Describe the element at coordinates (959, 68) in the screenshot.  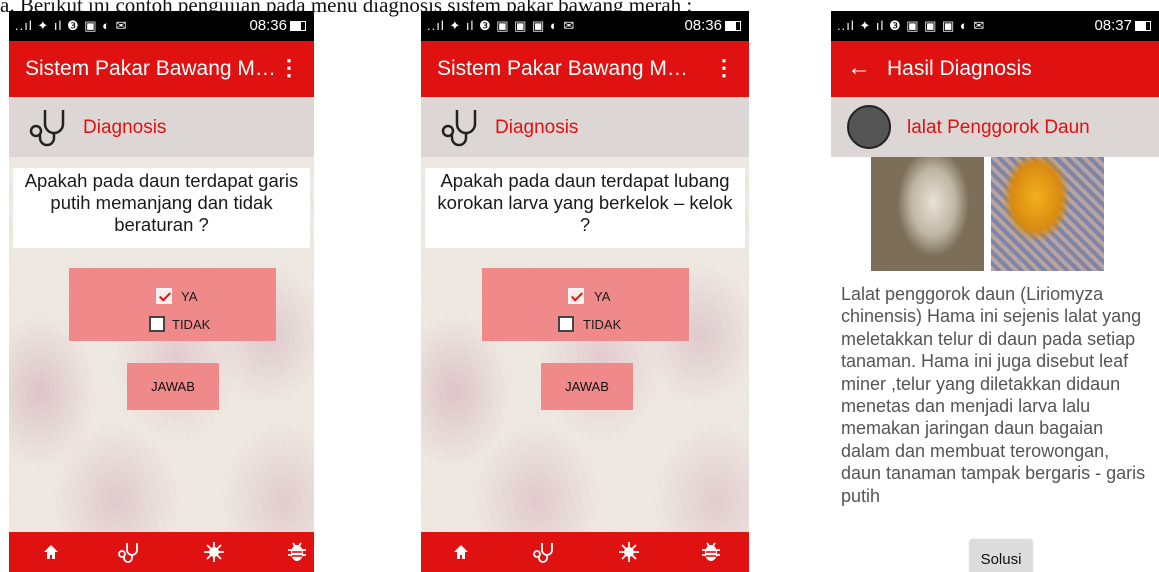
I see `app-title: Hasil Diagnosis` at that location.